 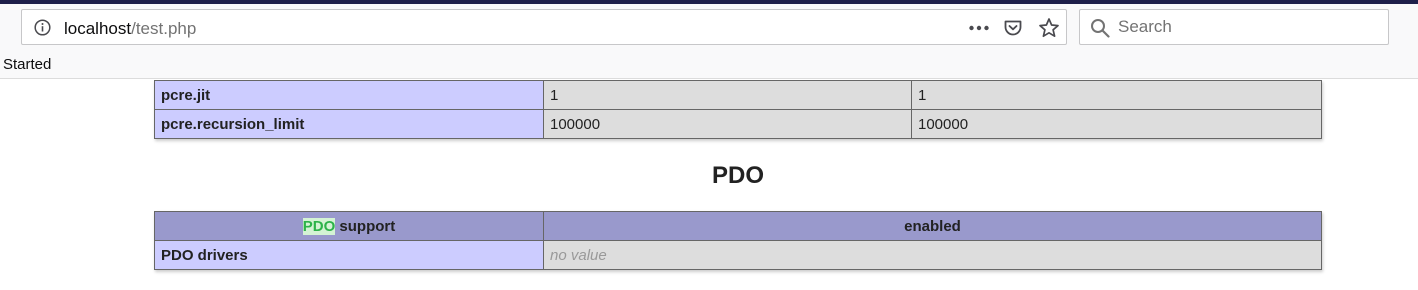 What do you see at coordinates (727, 95) in the screenshot?
I see `local-value: 1` at bounding box center [727, 95].